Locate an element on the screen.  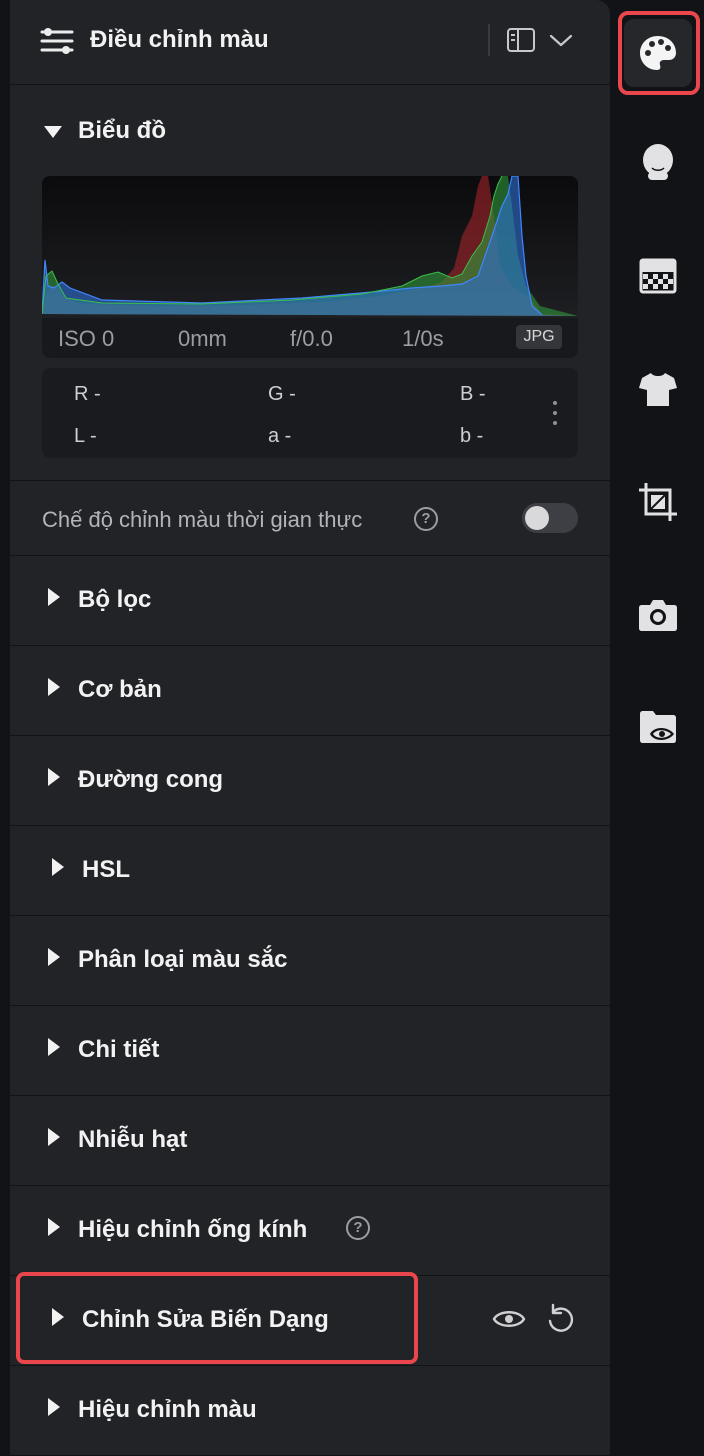
shirt-icon is located at coordinates (658, 389).